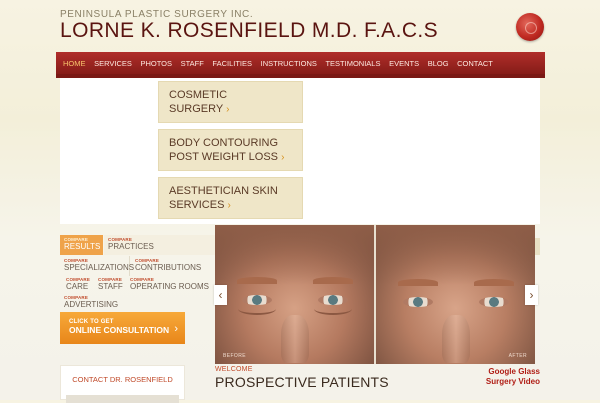 This screenshot has height=403, width=600. I want to click on promo-body-contouring: BODY CONTOURING POST WEIGHT LOSS ›, so click(230, 150).